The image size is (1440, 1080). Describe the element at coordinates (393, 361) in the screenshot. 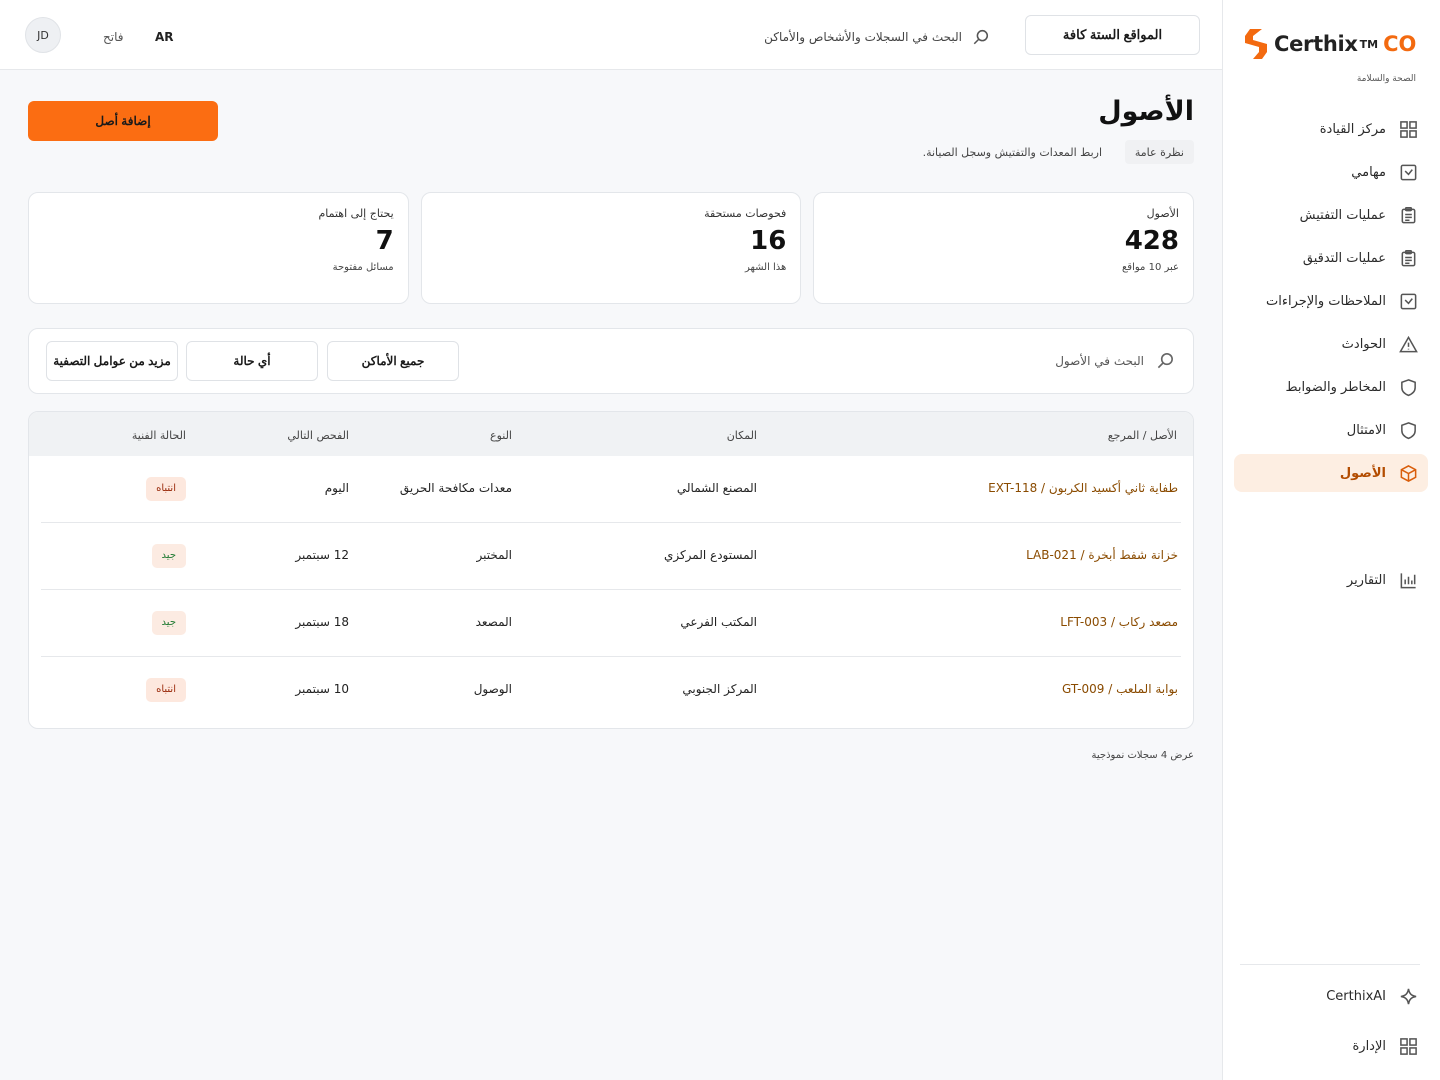

I see `all-places-filter: جميع الأماكن` at that location.